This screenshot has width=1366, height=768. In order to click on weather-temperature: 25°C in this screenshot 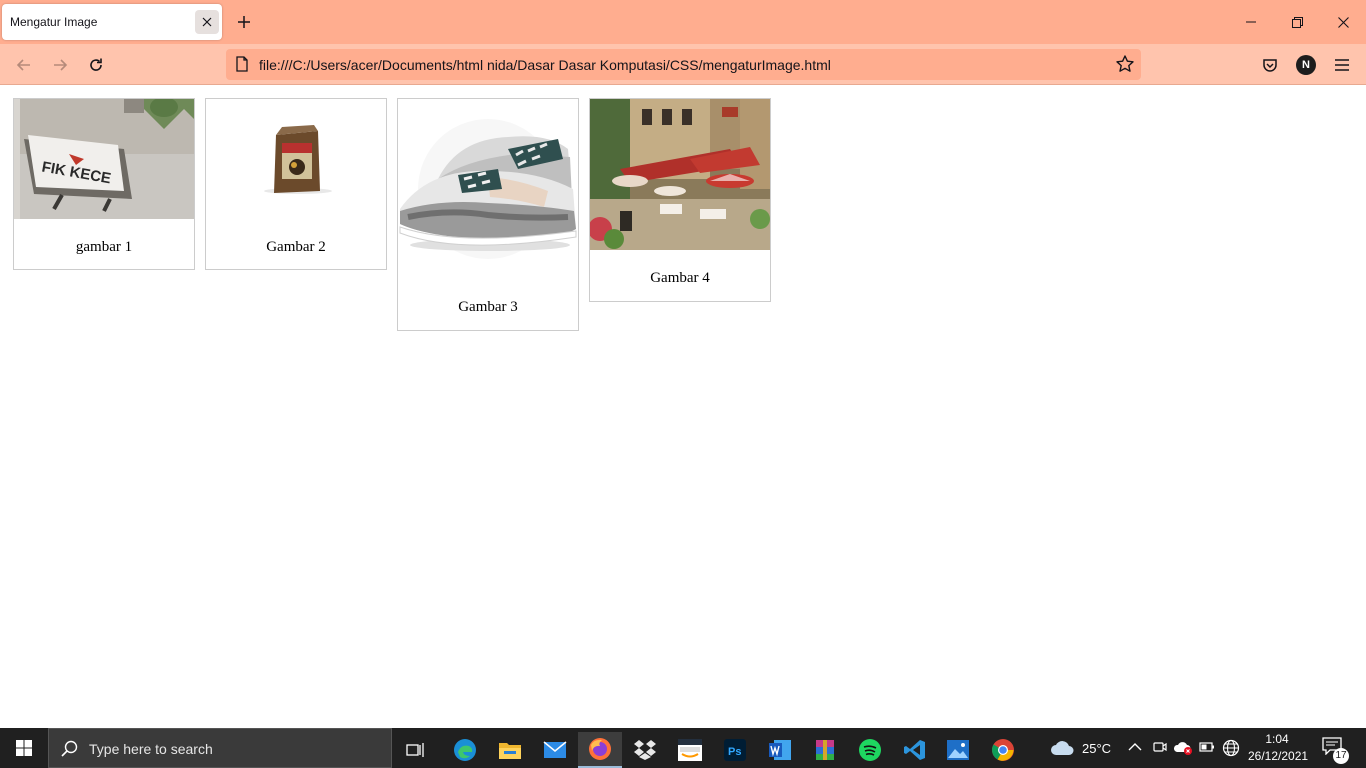, I will do `click(1096, 748)`.